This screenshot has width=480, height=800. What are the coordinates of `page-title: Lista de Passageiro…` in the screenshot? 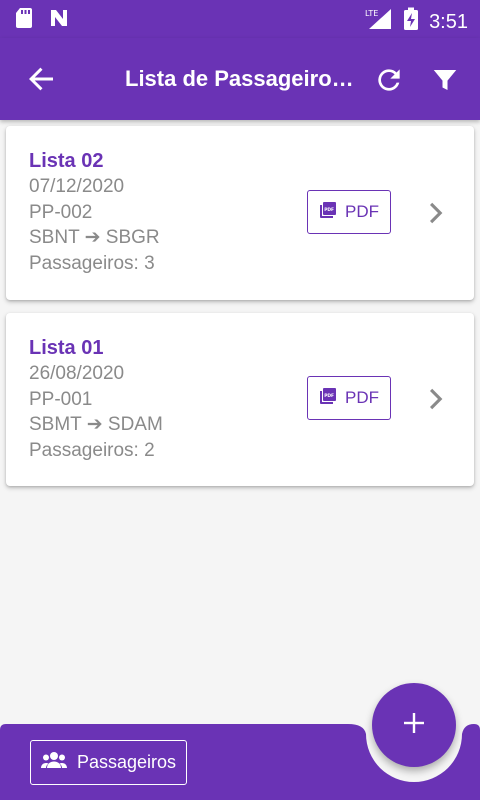 It's located at (239, 78).